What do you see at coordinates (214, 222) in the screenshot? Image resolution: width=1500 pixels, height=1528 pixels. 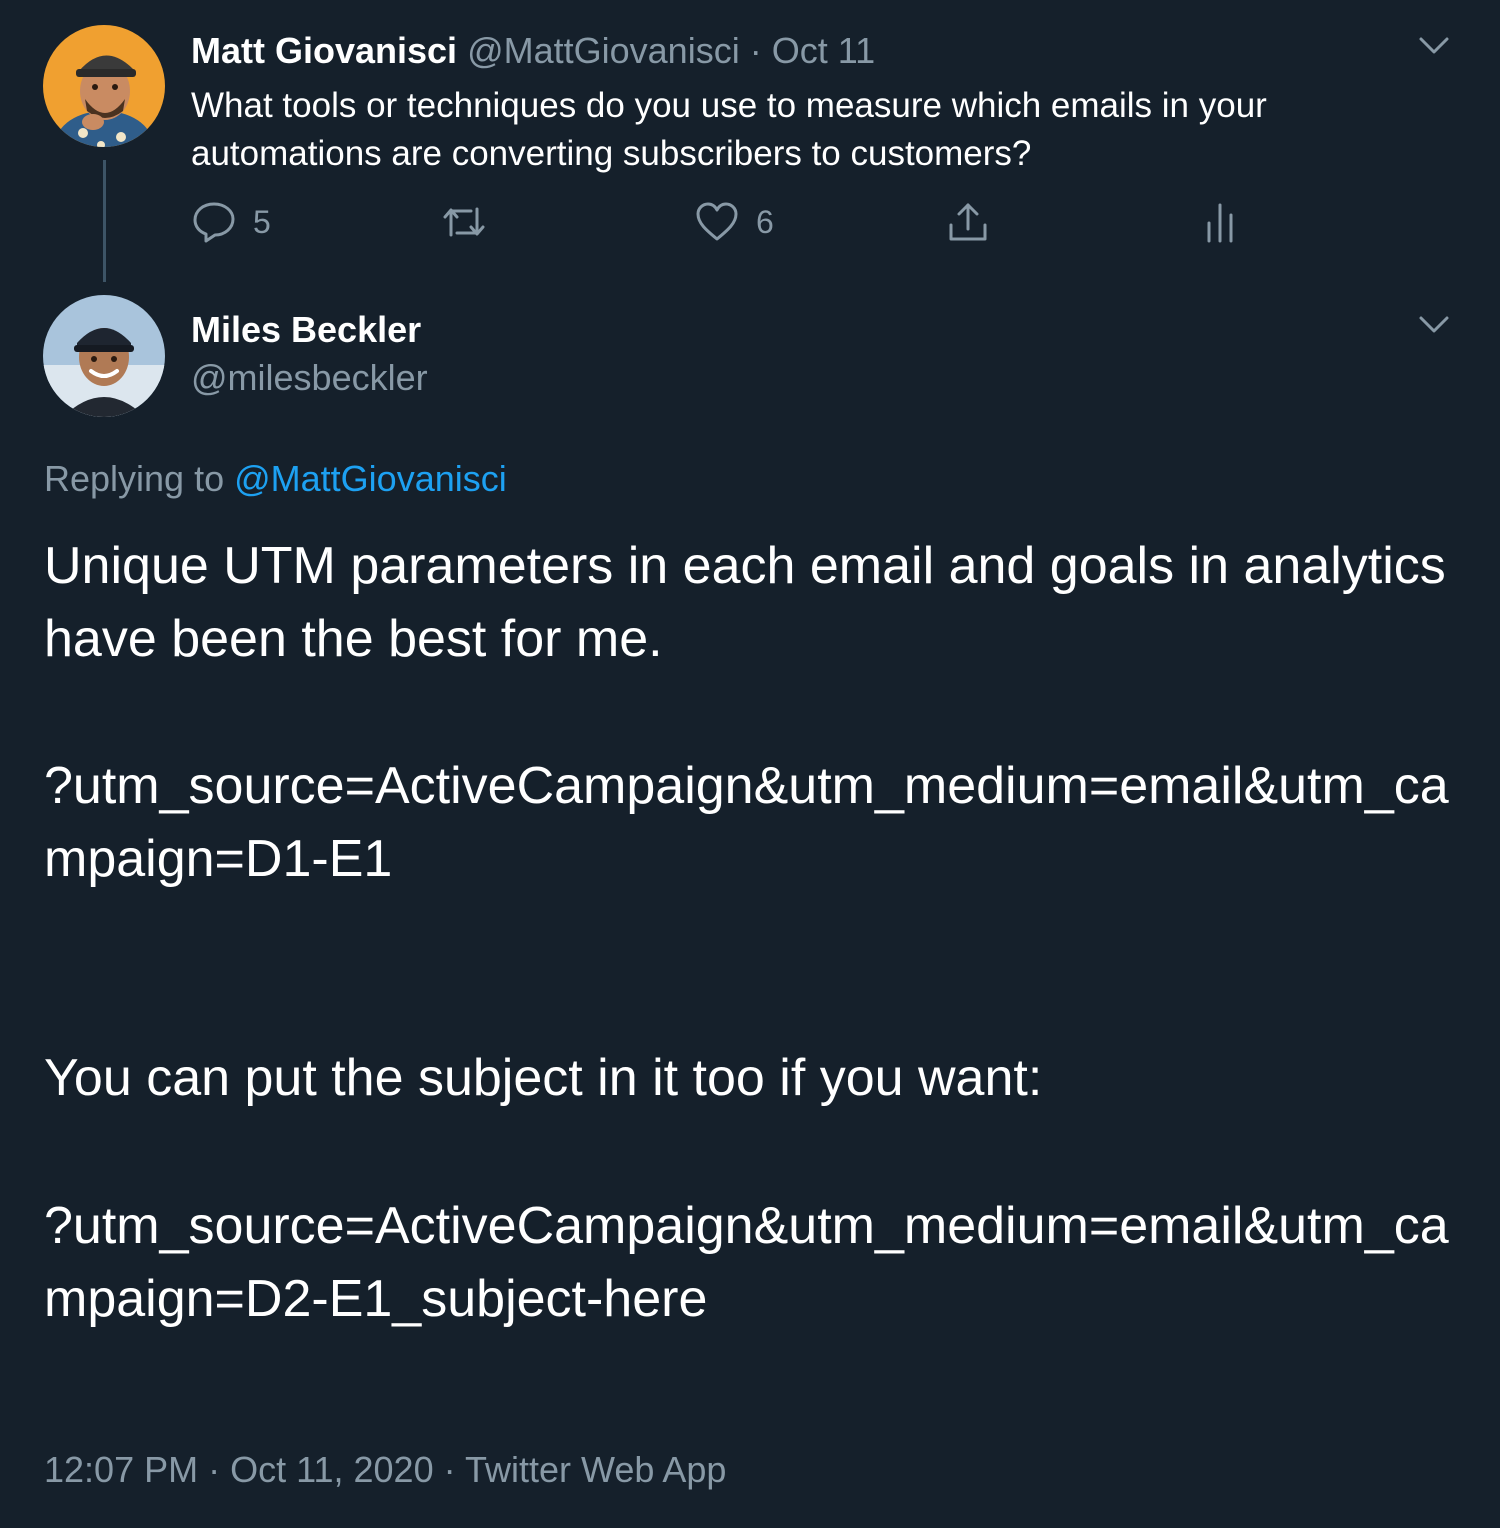 I see `reply-icon` at bounding box center [214, 222].